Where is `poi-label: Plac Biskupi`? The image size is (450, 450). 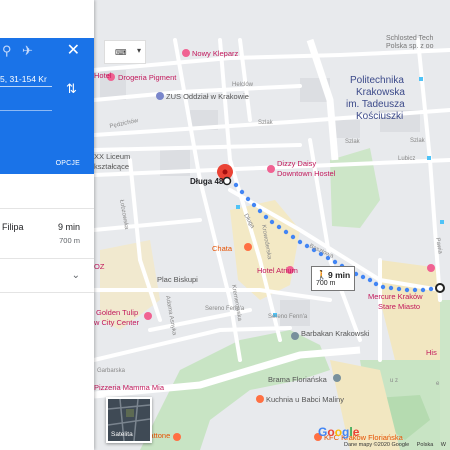 poi-label: Plac Biskupi is located at coordinates (177, 279).